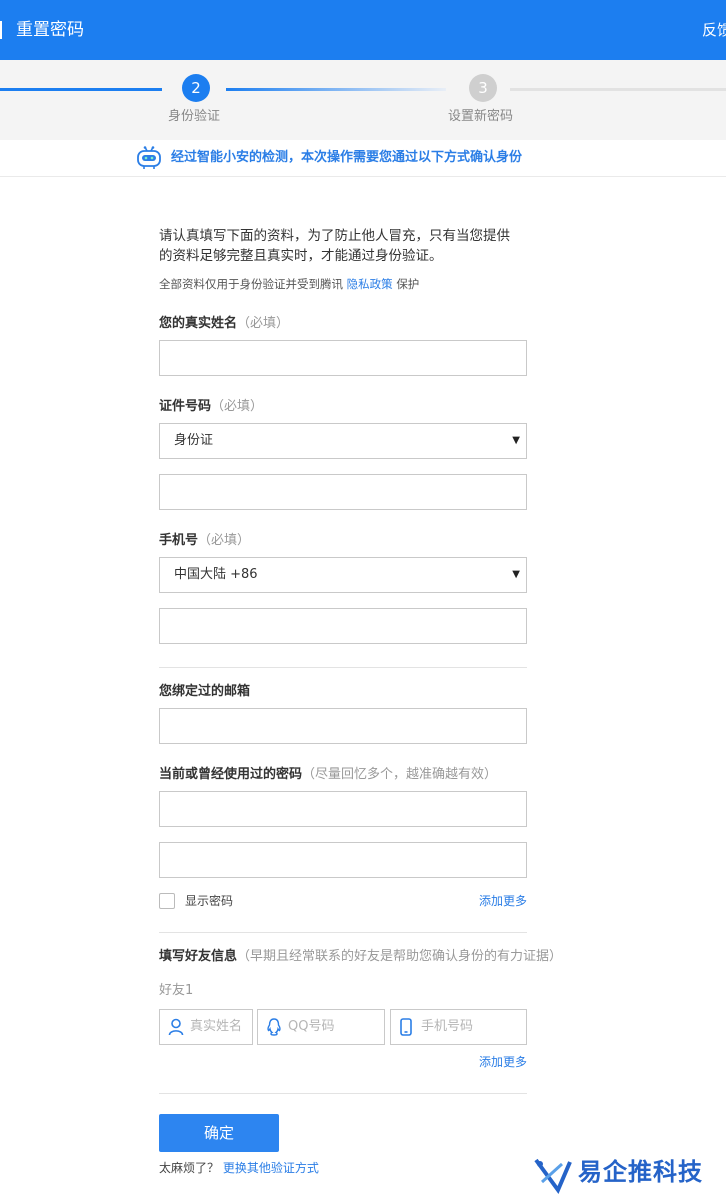 This screenshot has width=726, height=1200. What do you see at coordinates (50, 30) in the screenshot?
I see `page-title: 重置密码` at bounding box center [50, 30].